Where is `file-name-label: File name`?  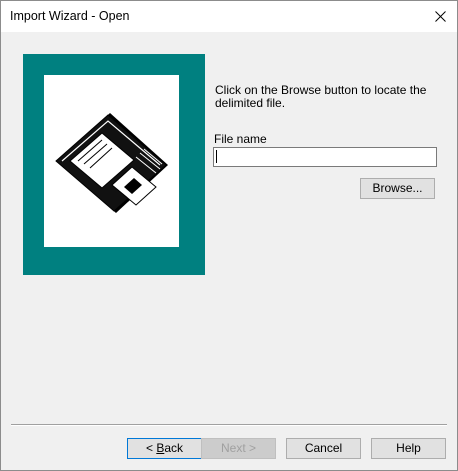 file-name-label: File name is located at coordinates (240, 139).